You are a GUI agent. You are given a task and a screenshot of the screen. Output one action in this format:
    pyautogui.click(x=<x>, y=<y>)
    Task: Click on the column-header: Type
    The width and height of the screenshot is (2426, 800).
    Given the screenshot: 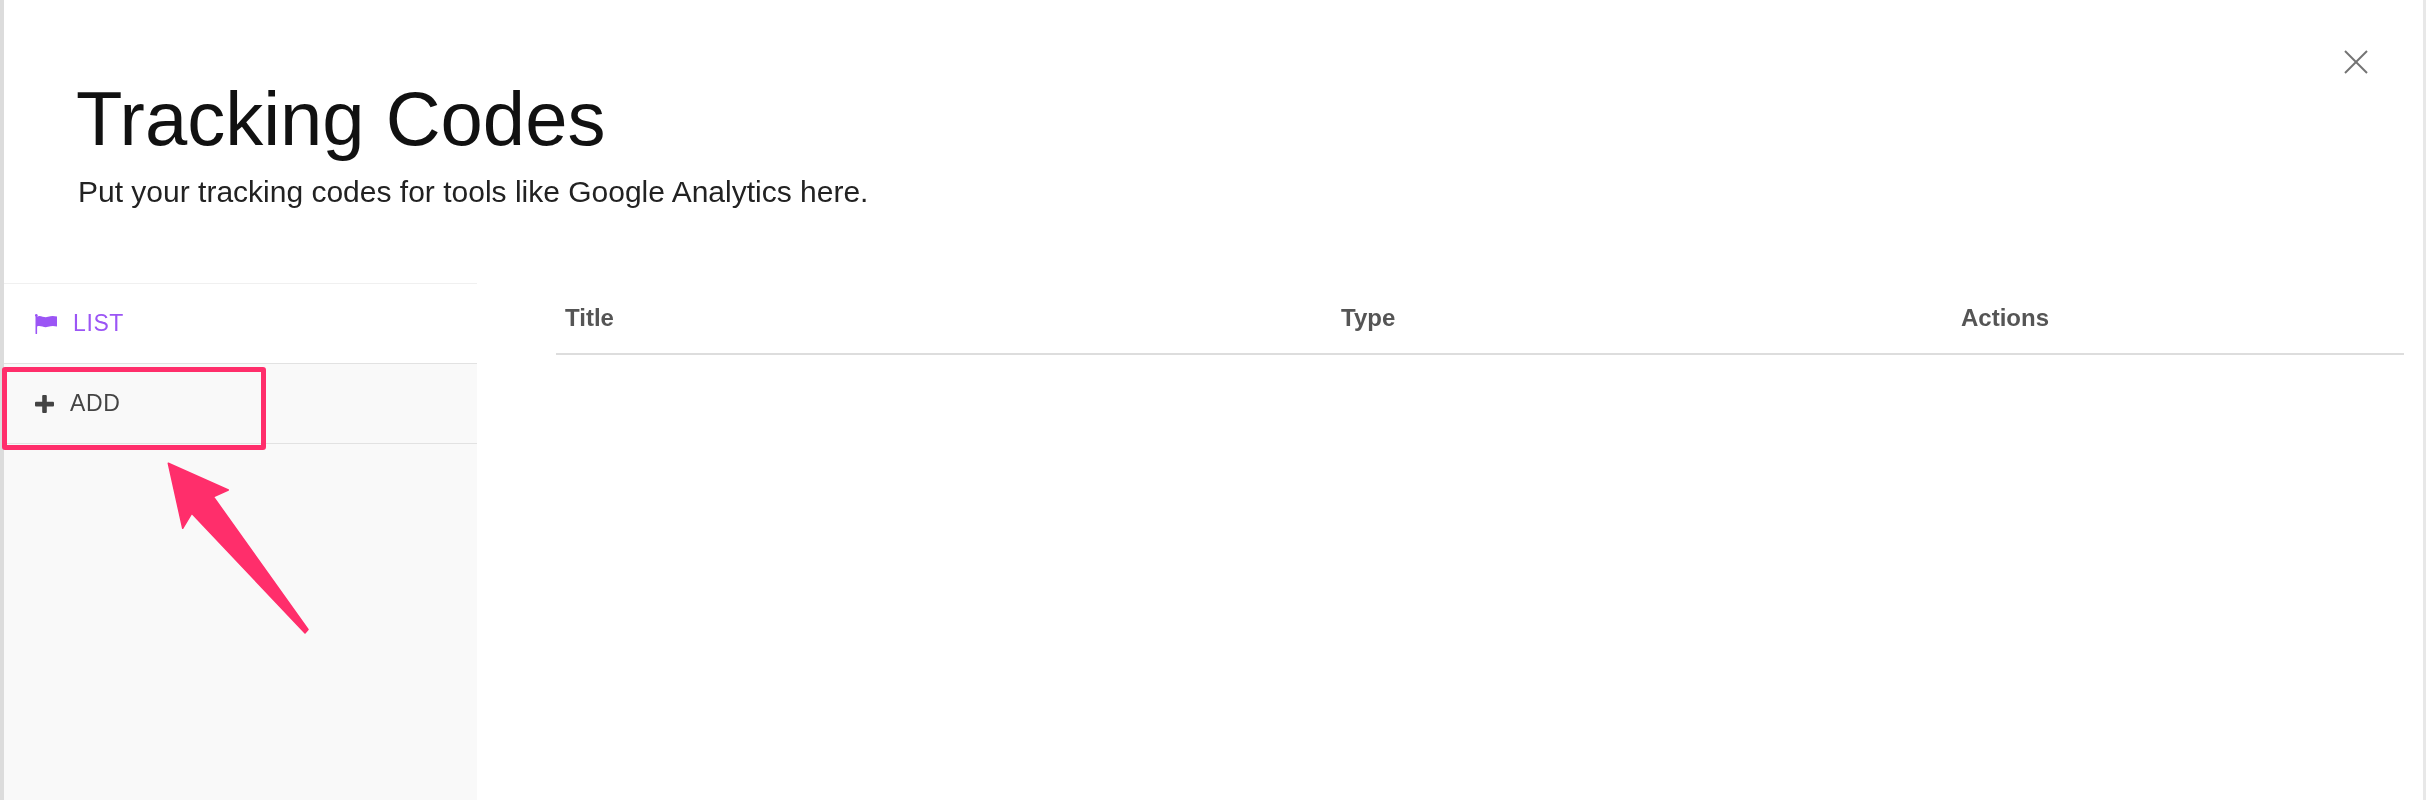 What is the action you would take?
    pyautogui.click(x=1368, y=318)
    